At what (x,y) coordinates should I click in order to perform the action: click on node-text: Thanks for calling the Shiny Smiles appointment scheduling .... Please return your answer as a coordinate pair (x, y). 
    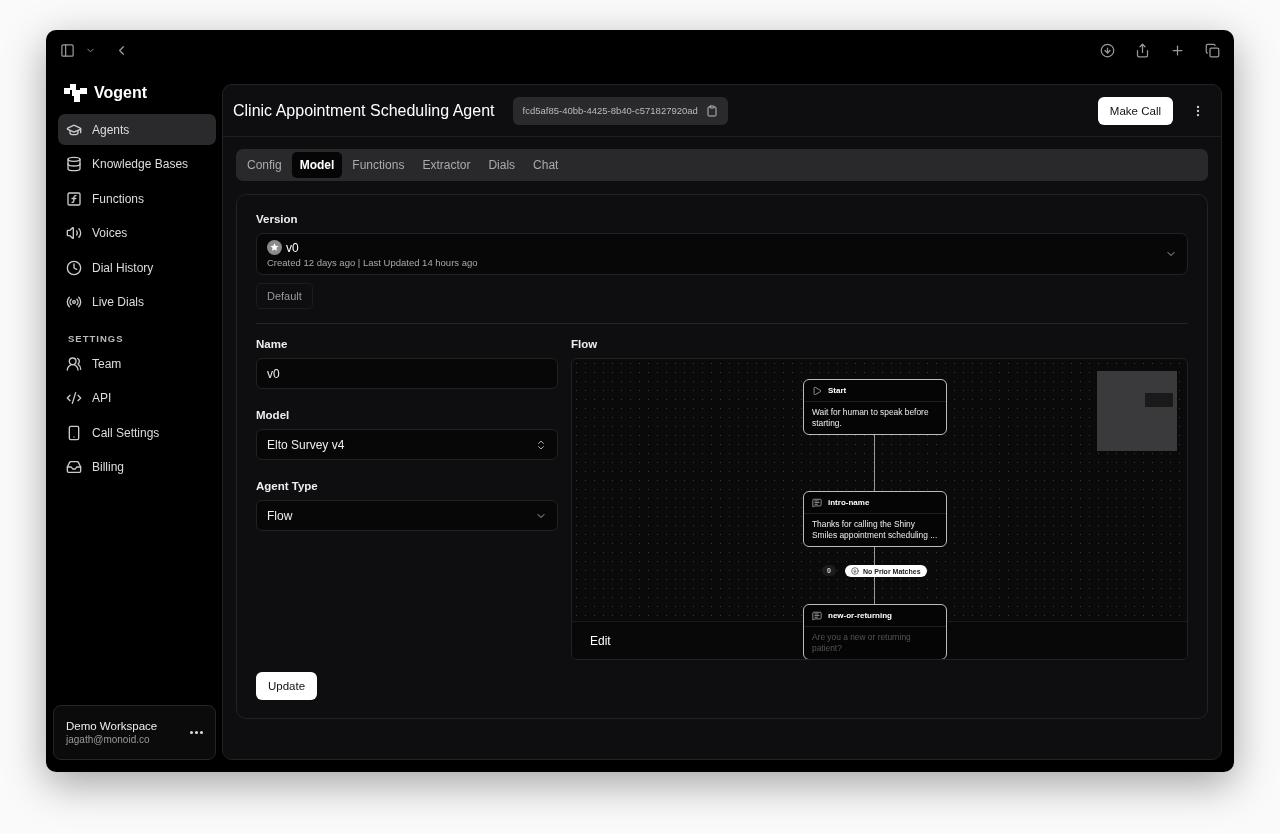
    Looking at the image, I should click on (875, 530).